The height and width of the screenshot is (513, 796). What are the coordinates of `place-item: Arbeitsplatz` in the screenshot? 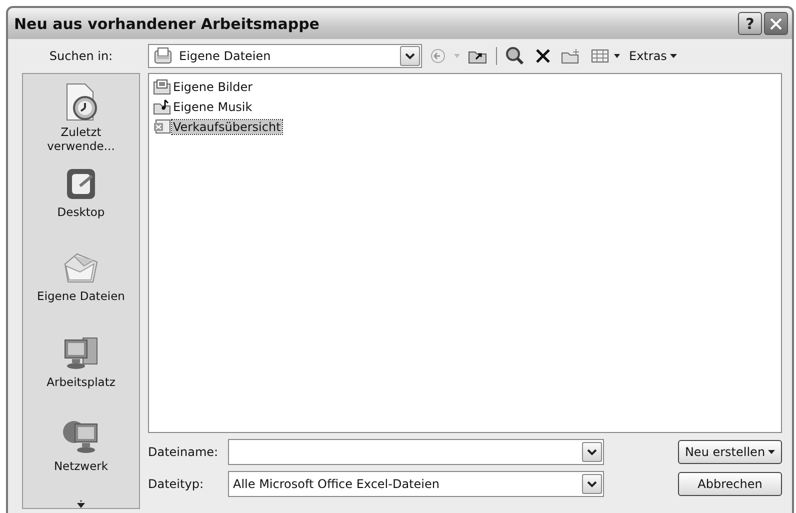 It's located at (81, 374).